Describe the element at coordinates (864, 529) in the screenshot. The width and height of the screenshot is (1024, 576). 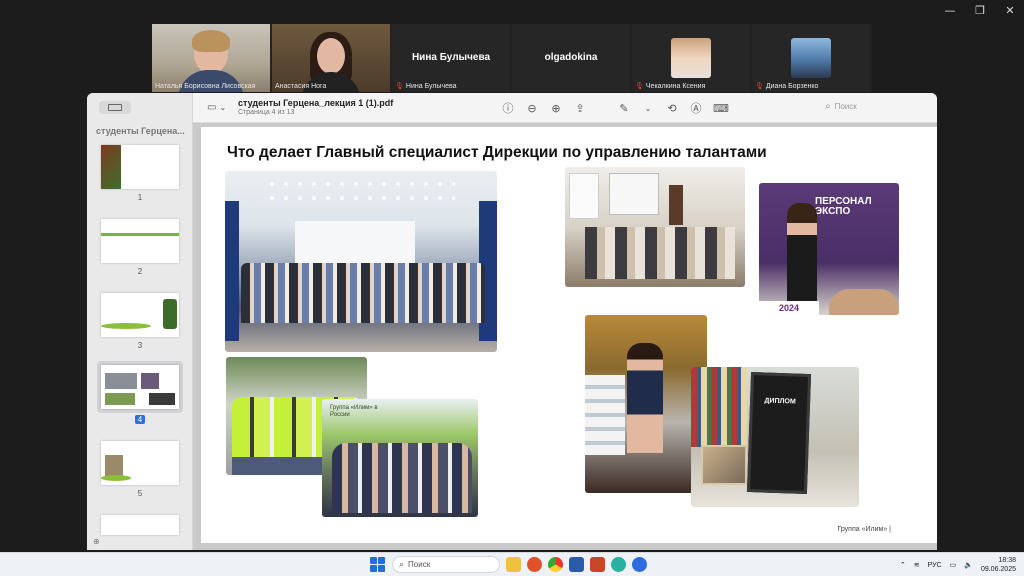
I see `slide-footer: Группа «Илим» |` at that location.